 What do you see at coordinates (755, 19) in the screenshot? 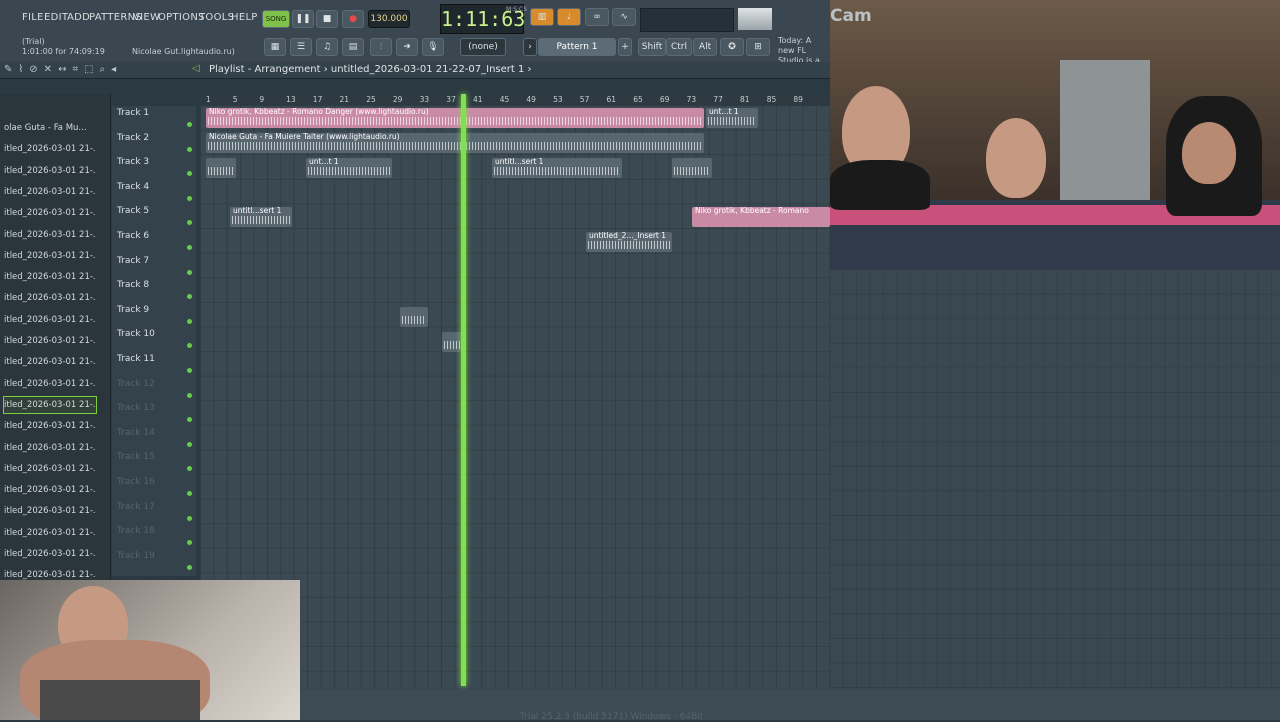
I see `master-volume` at bounding box center [755, 19].